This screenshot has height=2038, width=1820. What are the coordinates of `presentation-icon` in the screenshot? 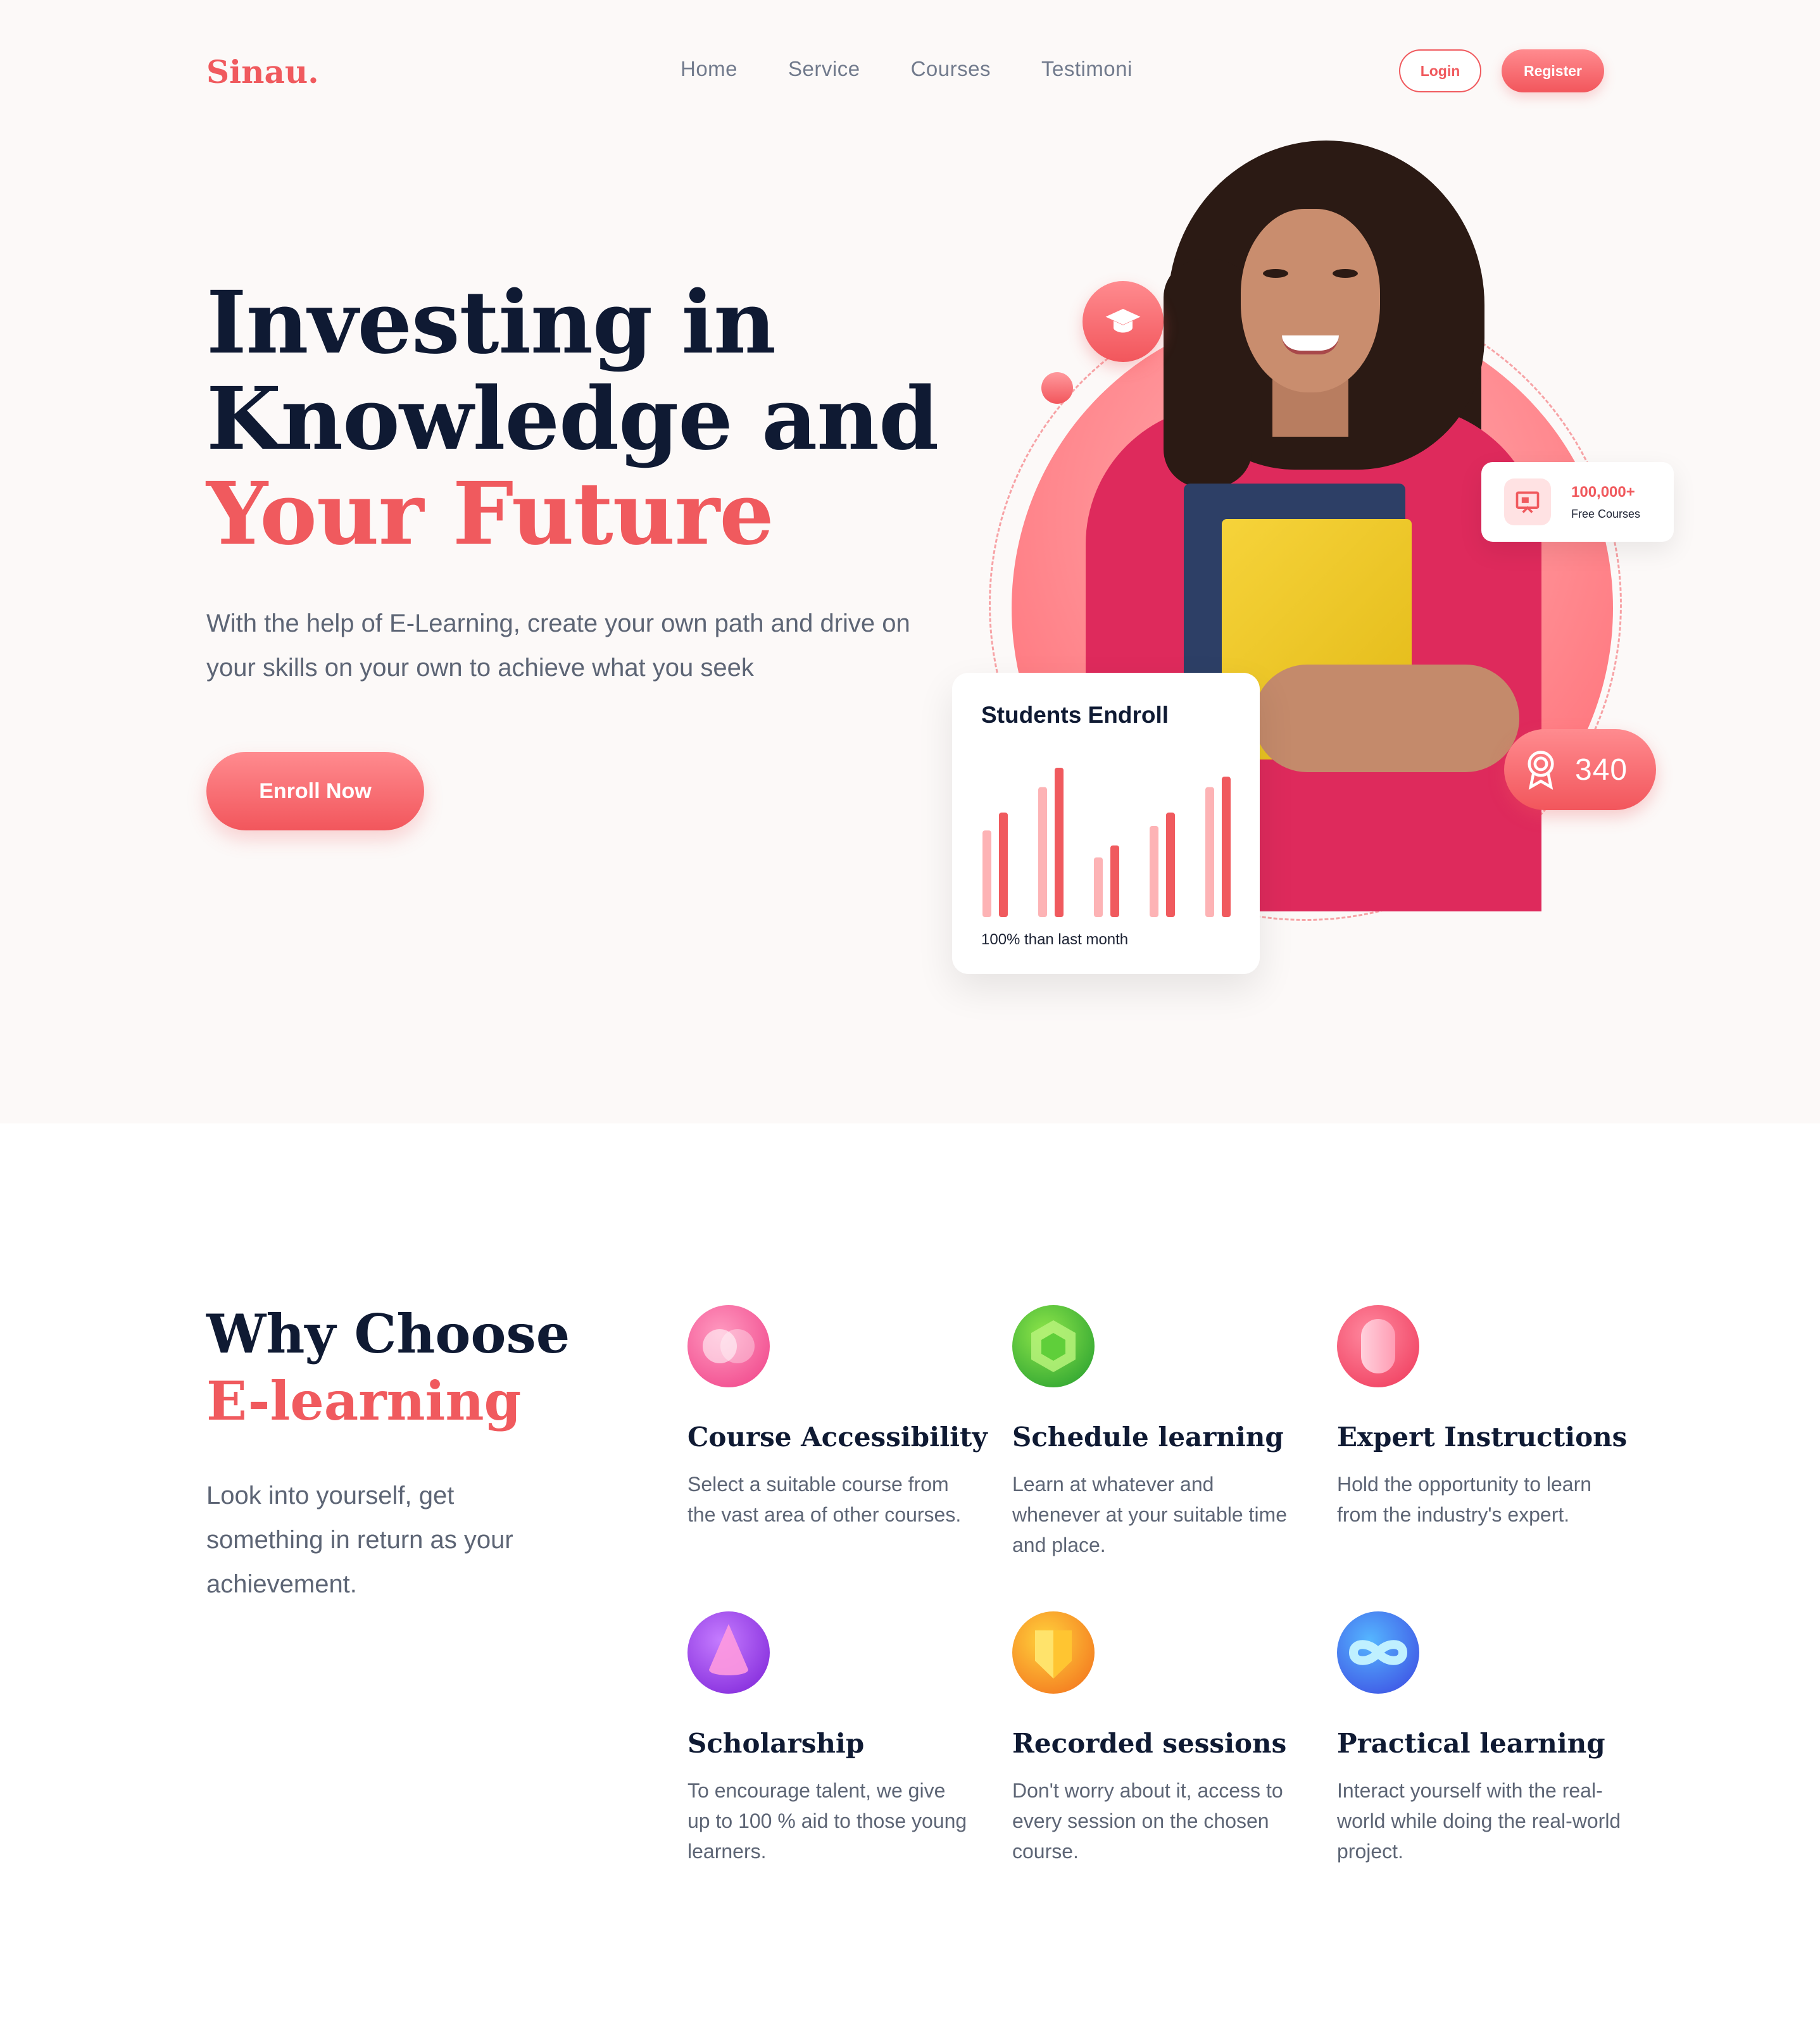 It's located at (1527, 501).